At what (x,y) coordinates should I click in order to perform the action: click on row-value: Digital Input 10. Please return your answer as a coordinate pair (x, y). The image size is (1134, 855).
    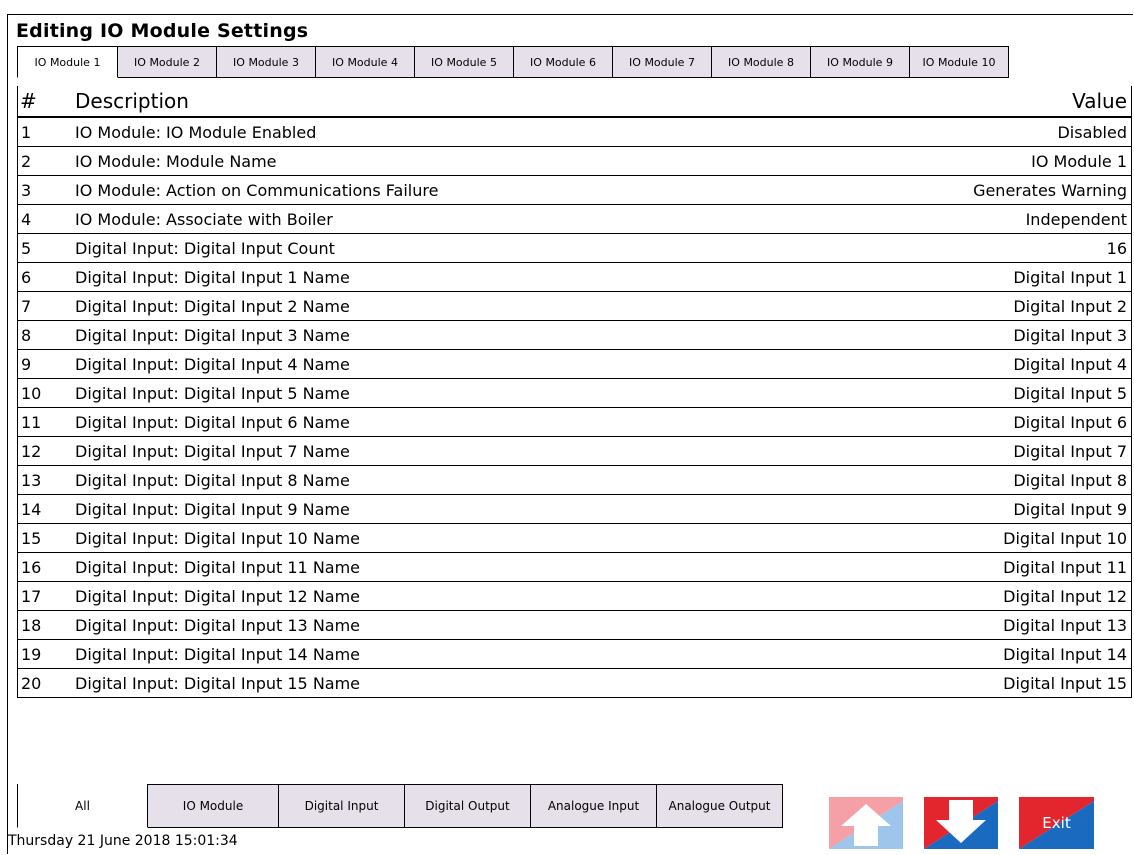
    Looking at the image, I should click on (1065, 538).